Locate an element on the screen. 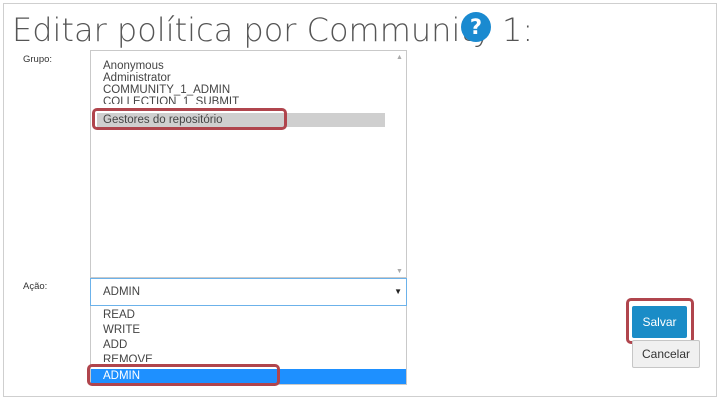  action-option: WRITE is located at coordinates (121, 330).